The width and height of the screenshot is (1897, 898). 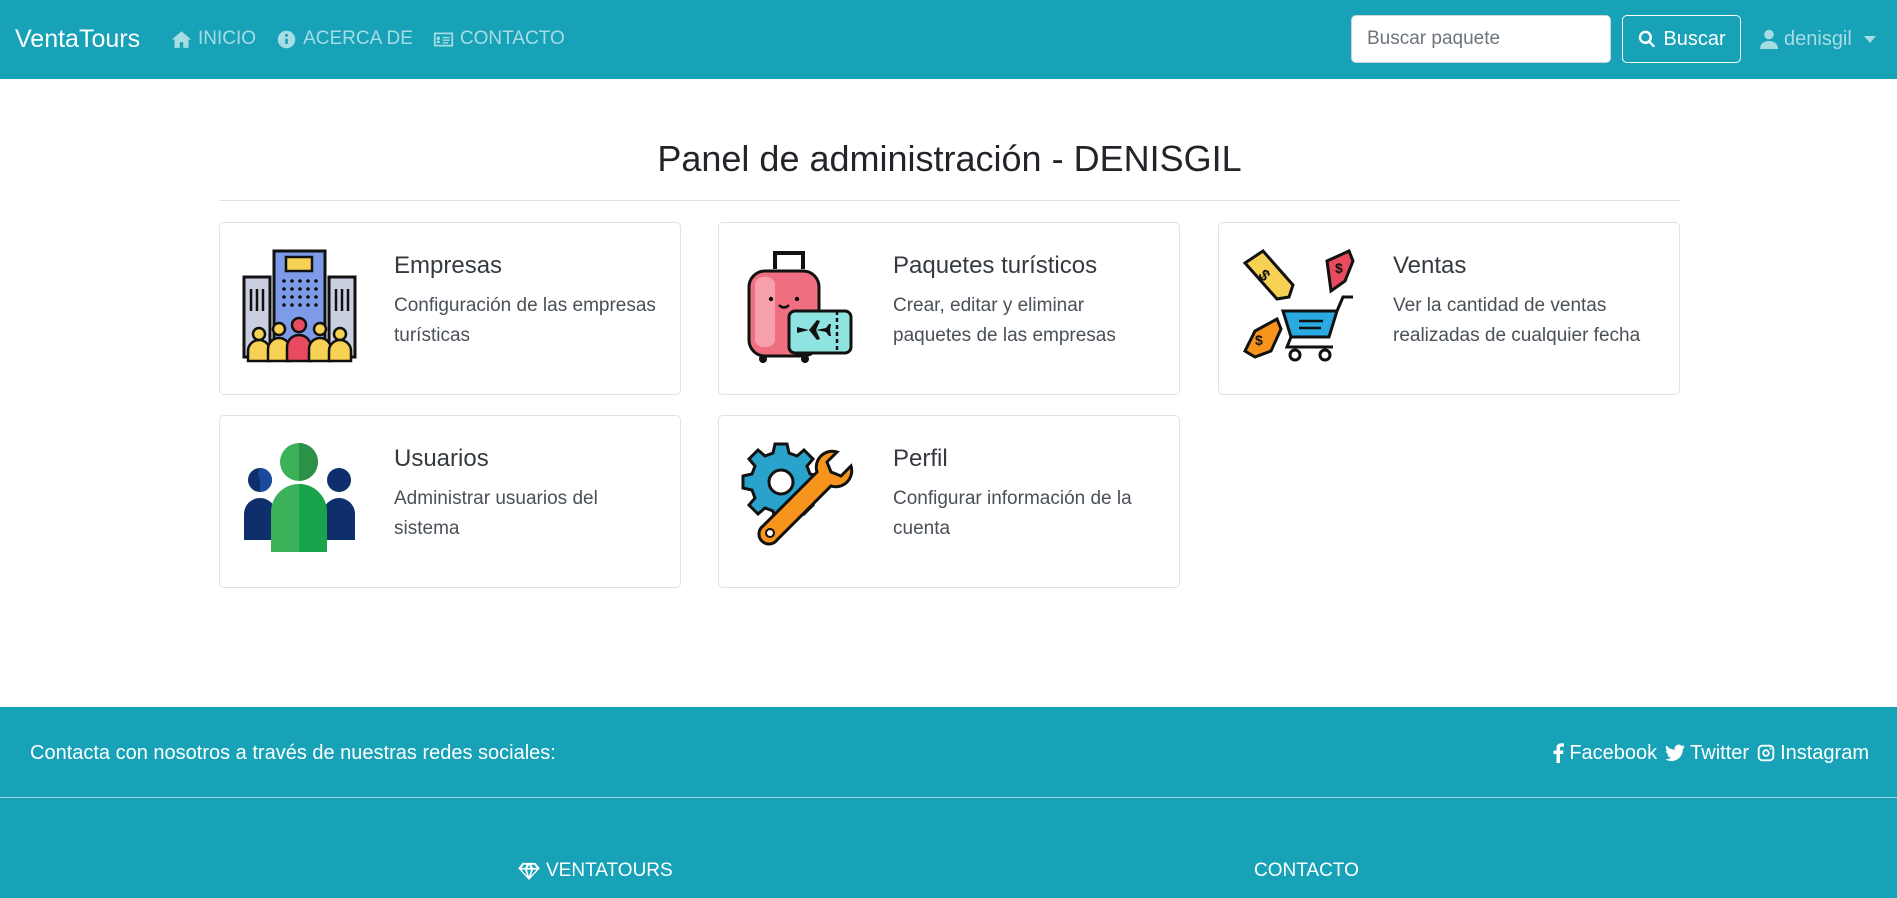 I want to click on gear-wrench-icon, so click(x=797, y=494).